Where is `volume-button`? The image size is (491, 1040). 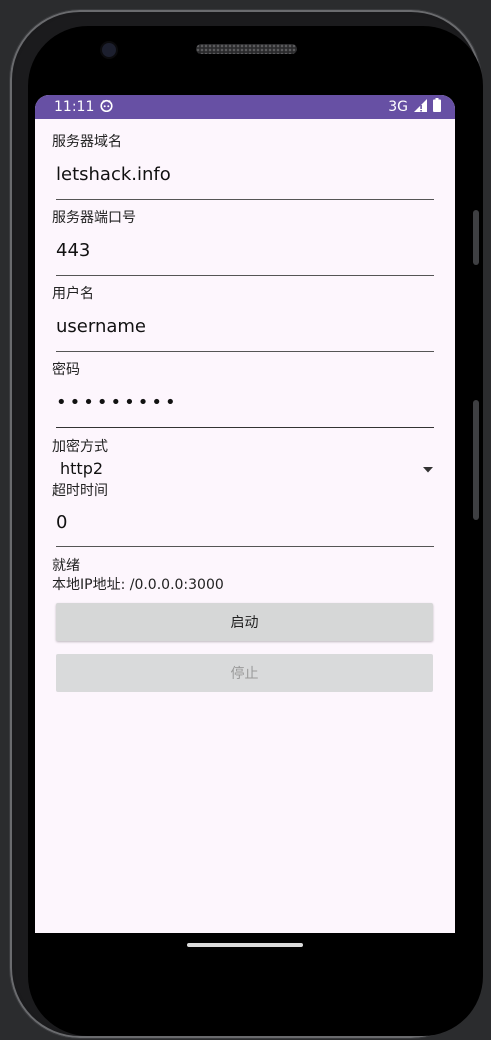
volume-button is located at coordinates (476, 237).